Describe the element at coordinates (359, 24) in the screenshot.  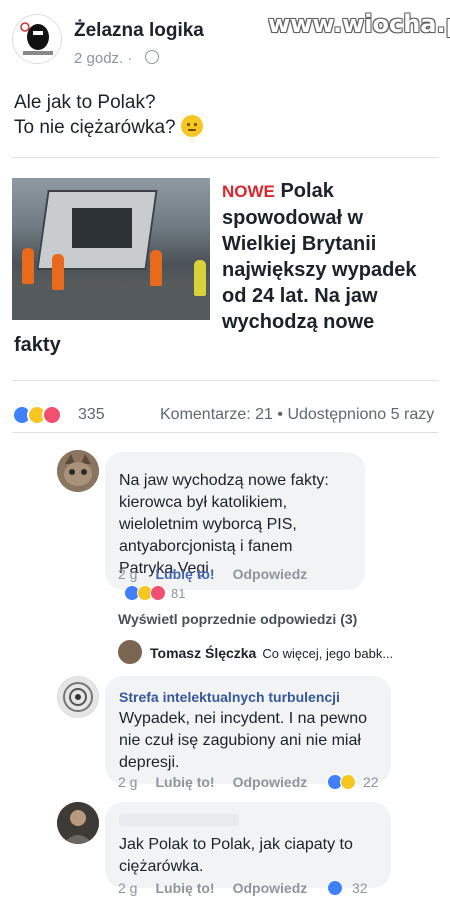
I see `watermark: www.wiocha.pl` at that location.